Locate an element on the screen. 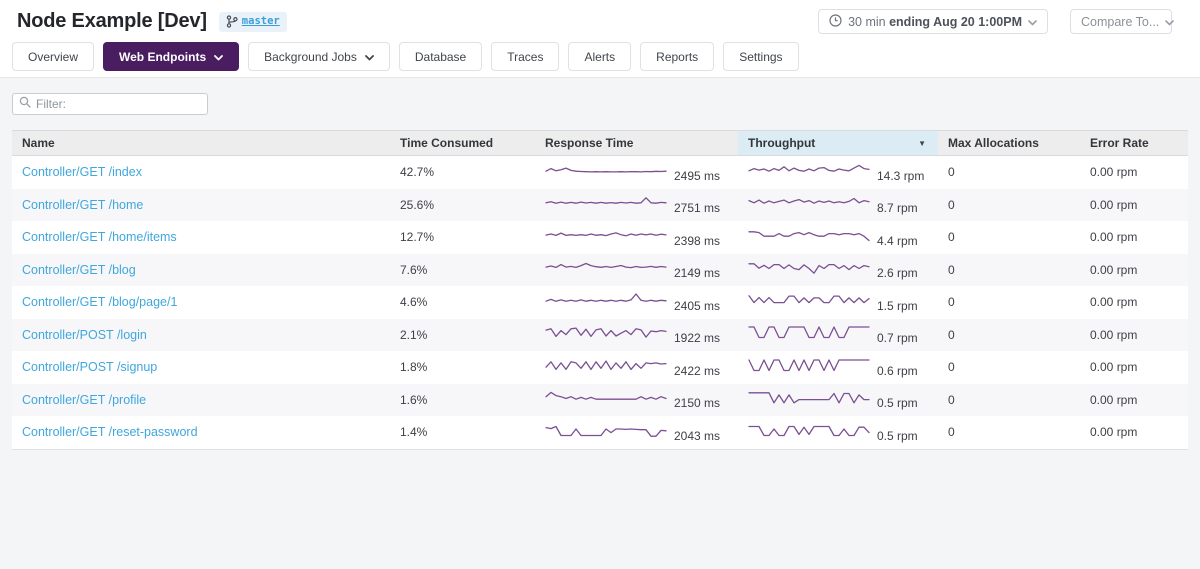  response-time-value: 2150 ms is located at coordinates (697, 403).